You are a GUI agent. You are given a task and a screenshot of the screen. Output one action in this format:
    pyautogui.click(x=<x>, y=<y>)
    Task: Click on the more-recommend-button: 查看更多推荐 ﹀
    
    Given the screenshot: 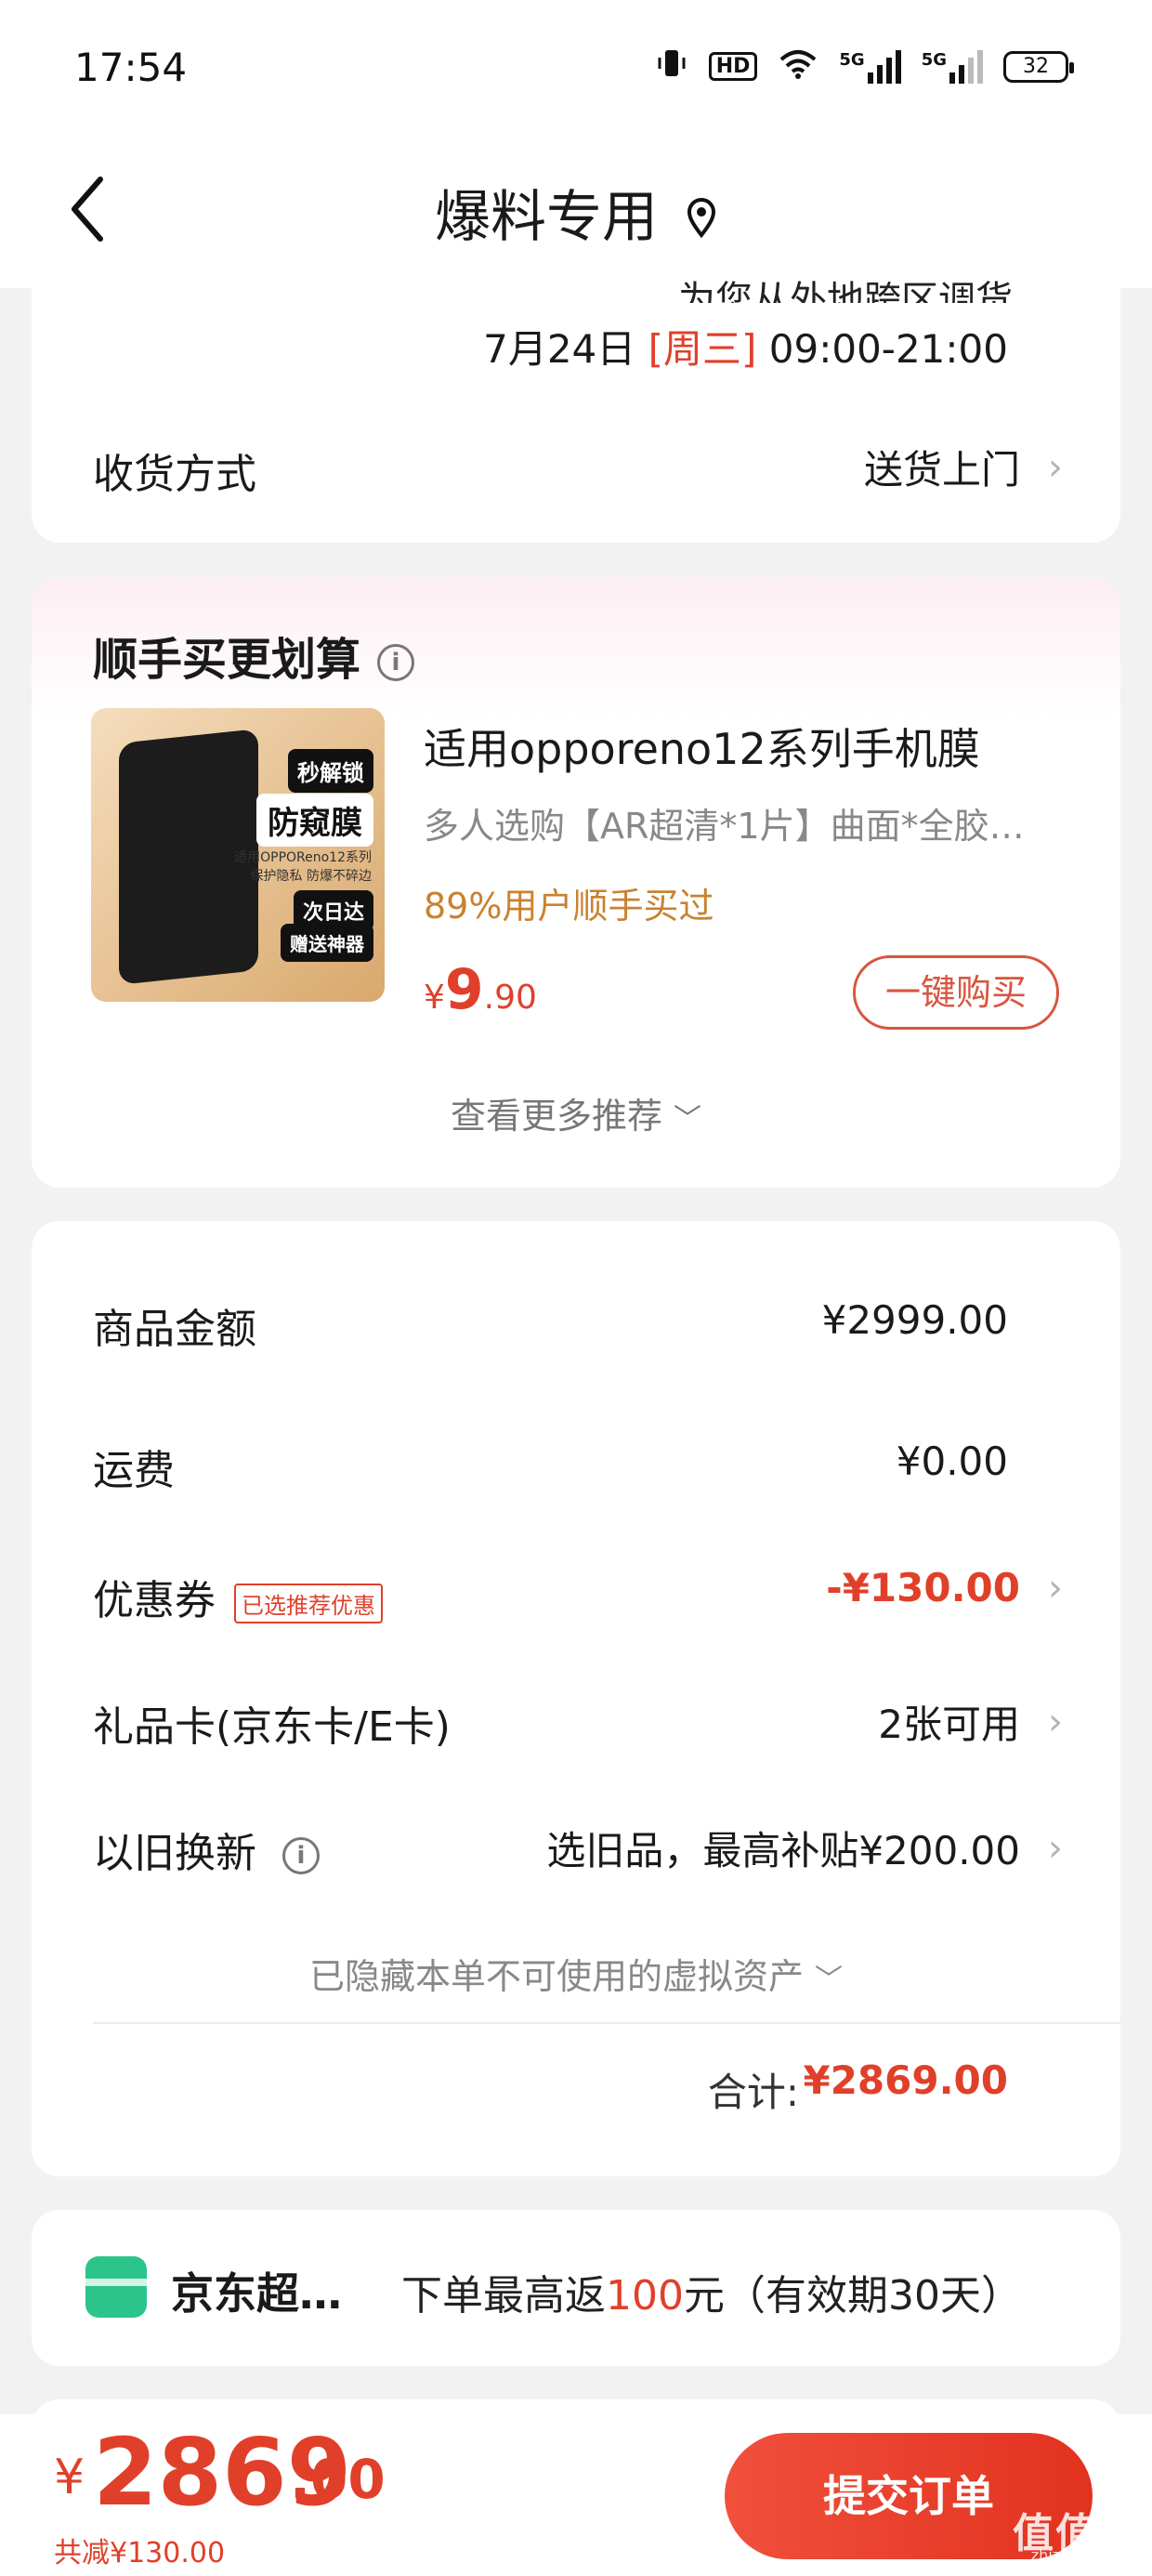 What is the action you would take?
    pyautogui.click(x=576, y=1112)
    